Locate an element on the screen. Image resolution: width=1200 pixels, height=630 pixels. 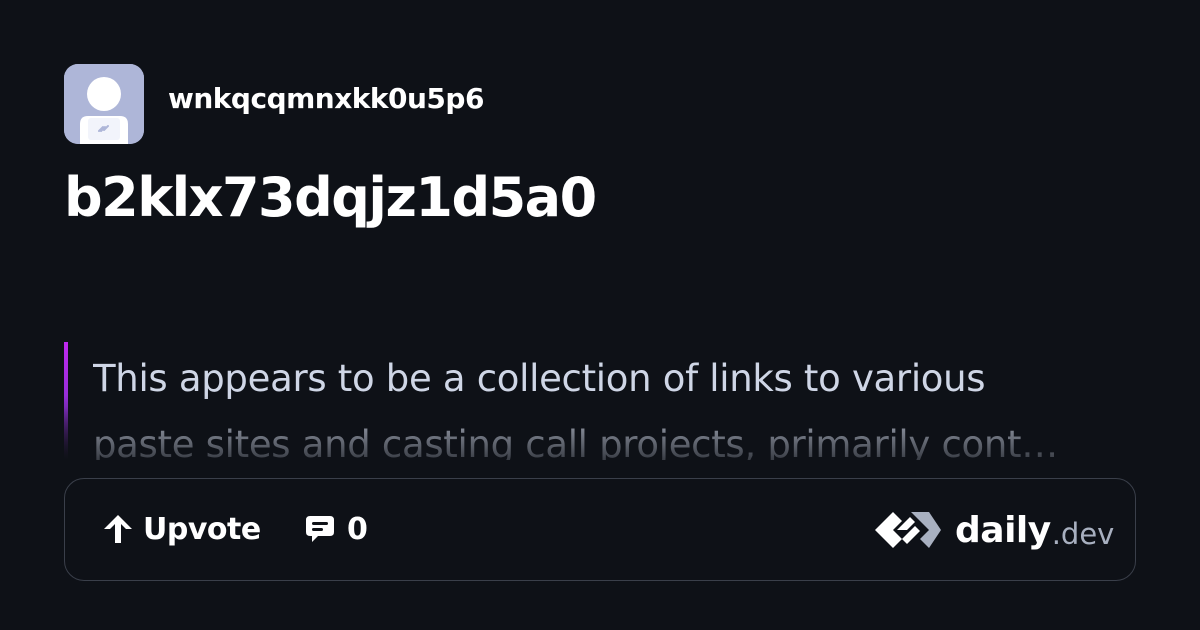
author-avatar is located at coordinates (104, 104).